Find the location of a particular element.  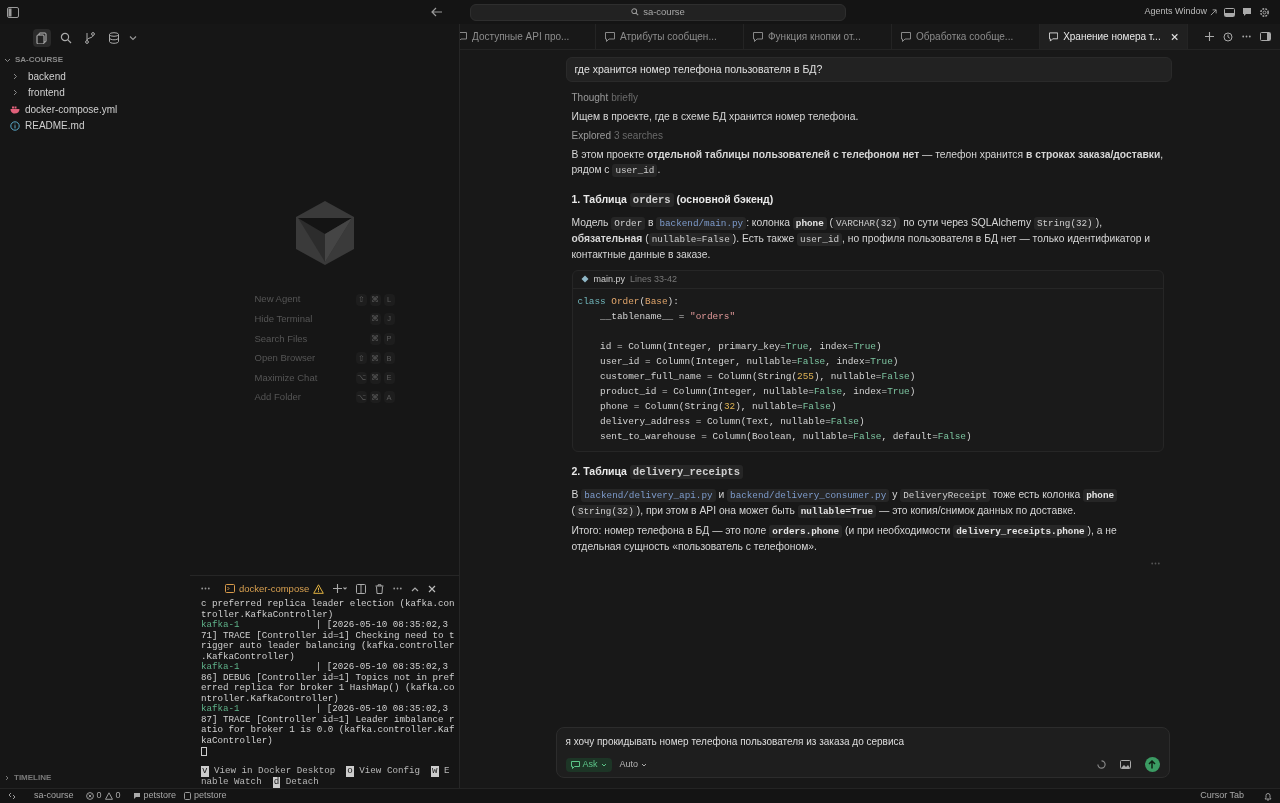

chat-paragraph: В backend/delivery_api.py и backend/delivery_consumer.py у DeliveryReceipt тоже есть колонка phone ( String(32) ), при этом в API она может быть nullable=True — это копия/снимок данных по доставке. is located at coordinates (867, 502).